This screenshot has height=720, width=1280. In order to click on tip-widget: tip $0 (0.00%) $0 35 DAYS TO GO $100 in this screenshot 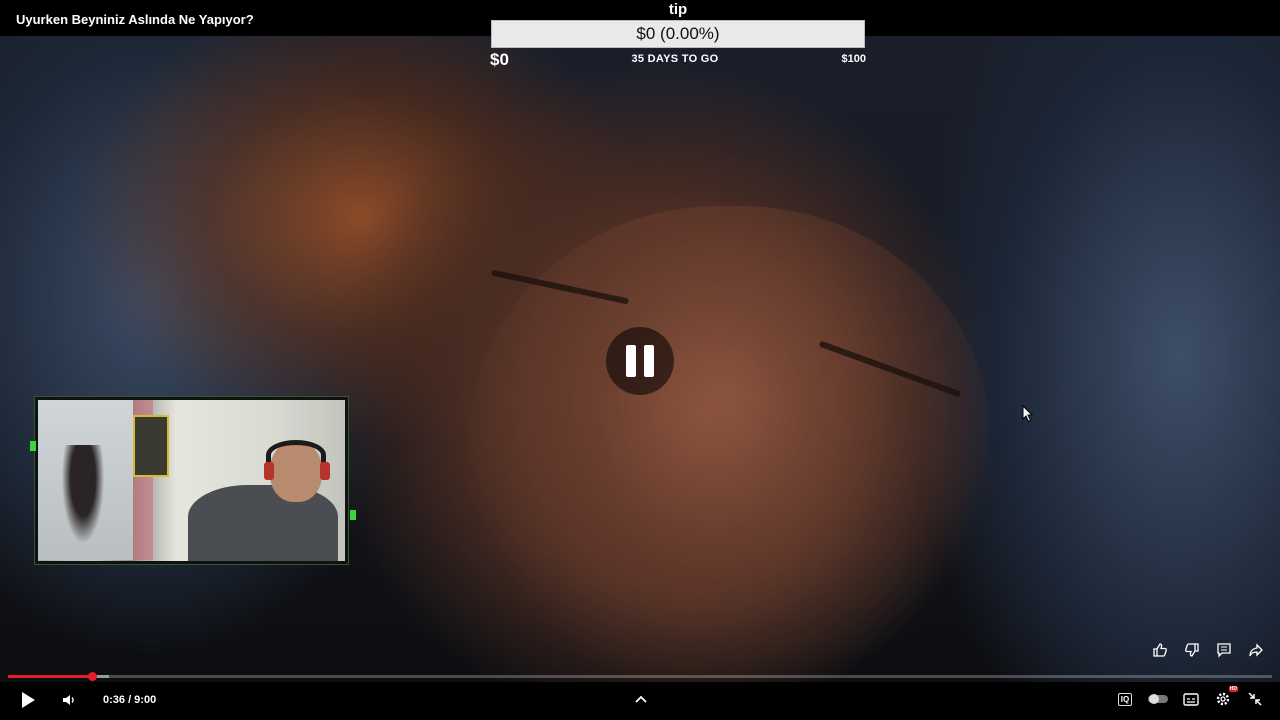, I will do `click(678, 35)`.